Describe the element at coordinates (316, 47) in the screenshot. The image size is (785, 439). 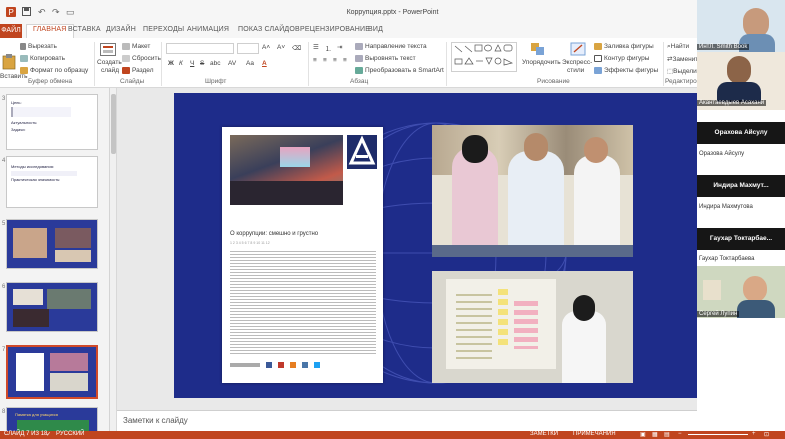
I see `bullets-icon: ☰` at that location.